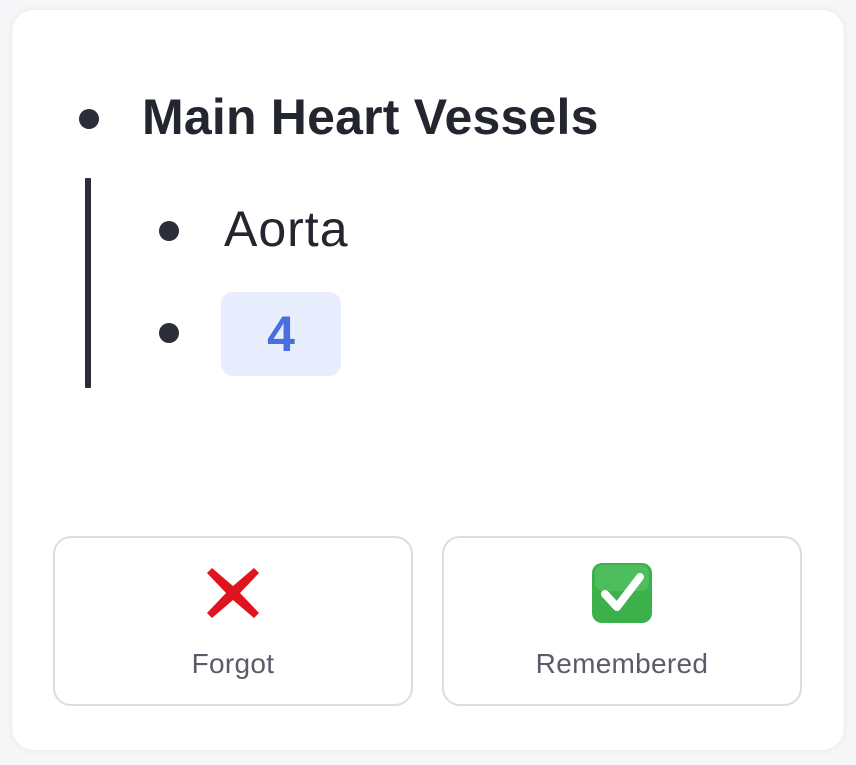 Image resolution: width=856 pixels, height=765 pixels. What do you see at coordinates (233, 663) in the screenshot?
I see `forgot-label: Forgot` at bounding box center [233, 663].